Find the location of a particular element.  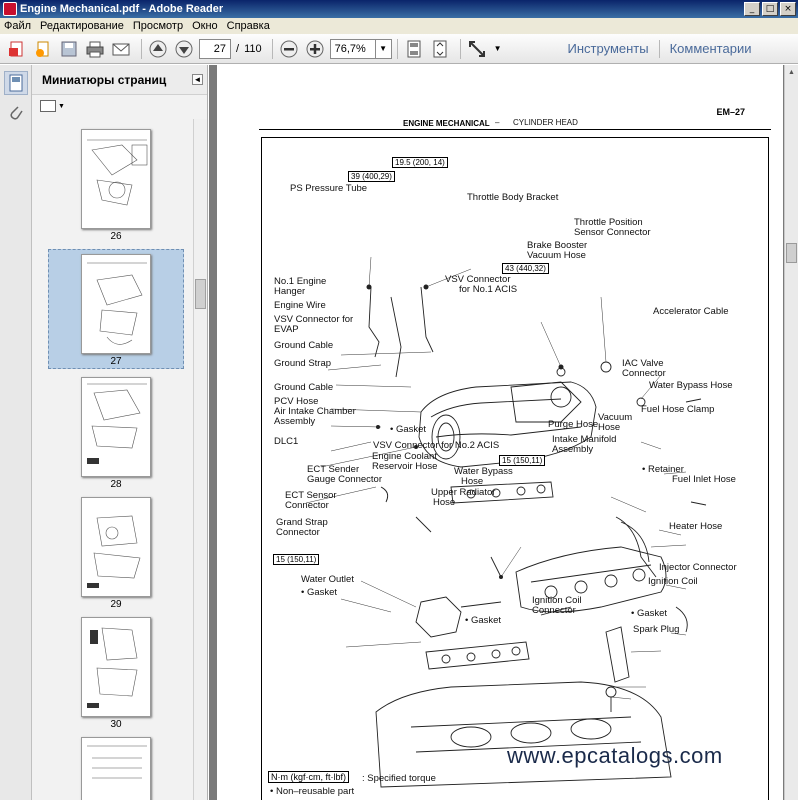

part-label: Fuel Hose Clamp is located at coordinates (678, 409).